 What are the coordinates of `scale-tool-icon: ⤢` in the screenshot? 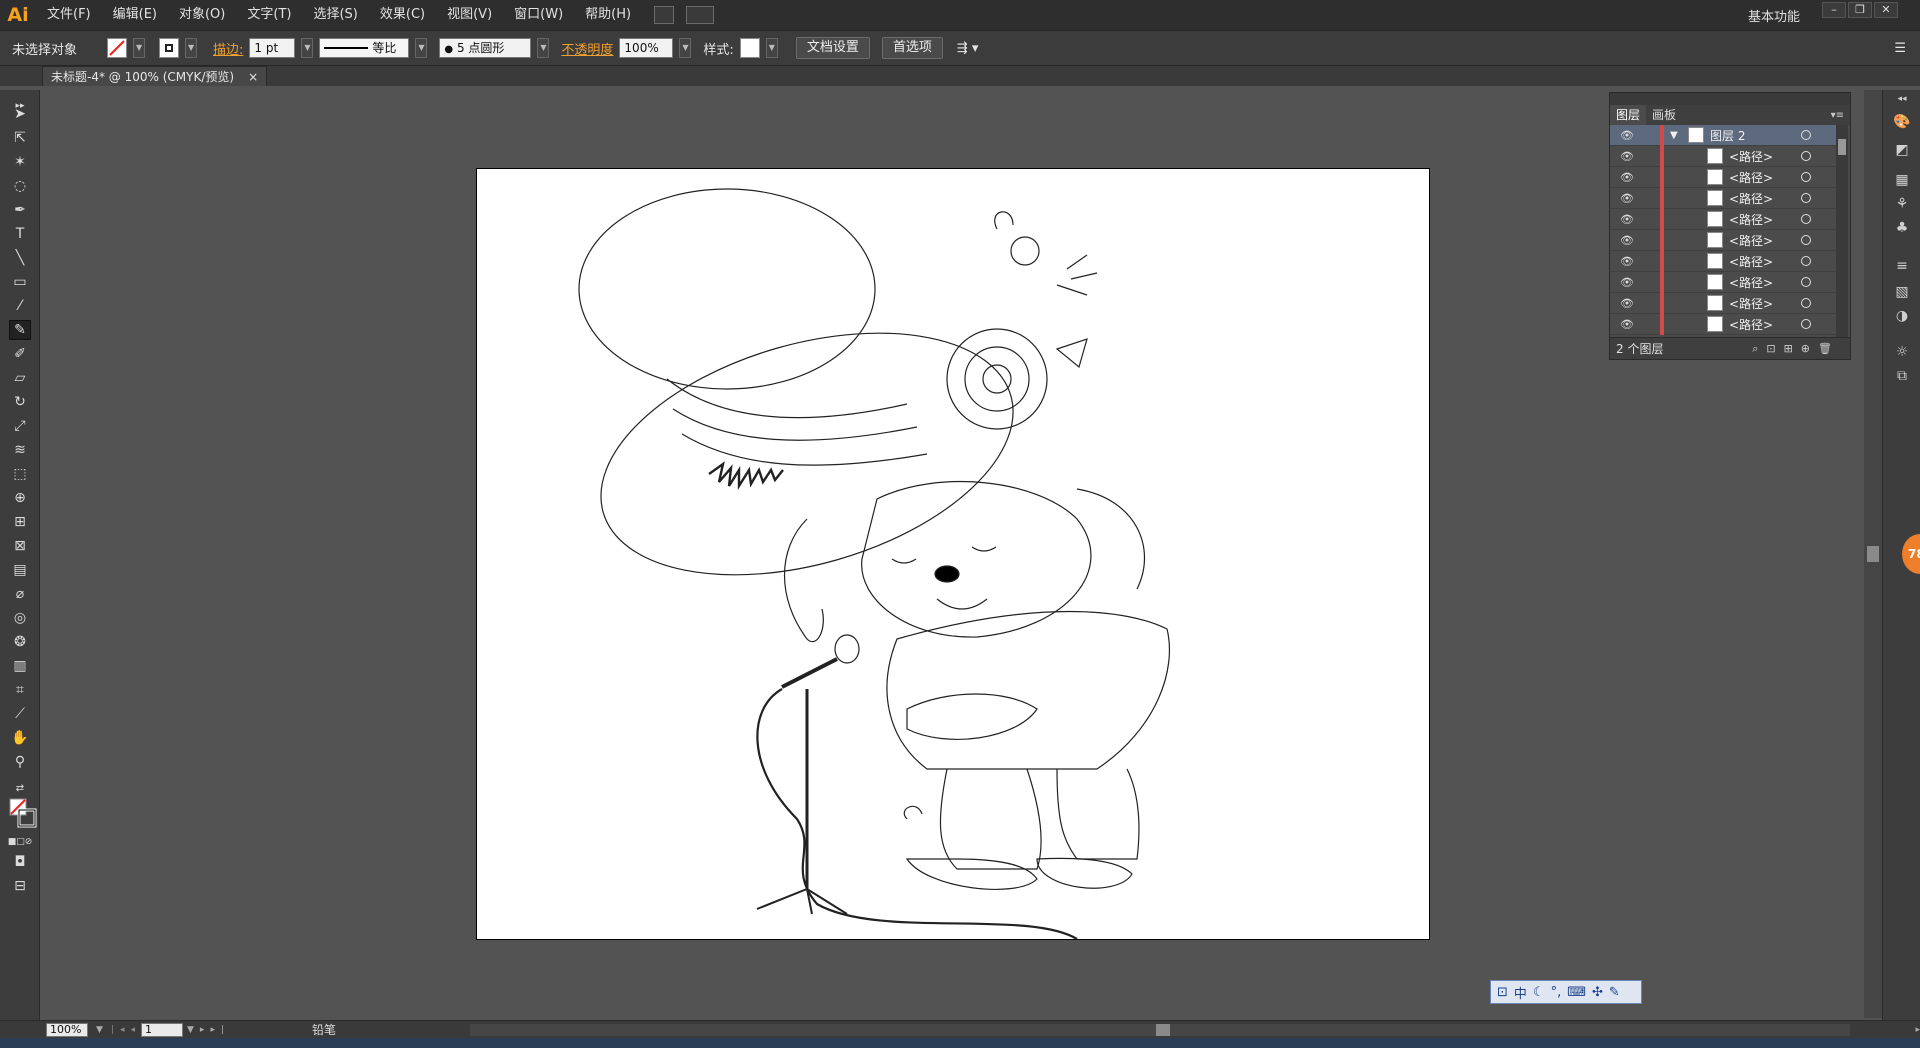 It's located at (20, 426).